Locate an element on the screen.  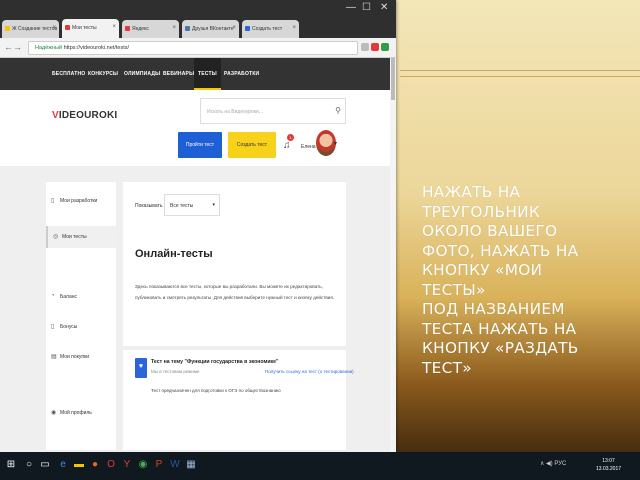
sidebar-item-label: Мои покупки is located at coordinates (75, 357).